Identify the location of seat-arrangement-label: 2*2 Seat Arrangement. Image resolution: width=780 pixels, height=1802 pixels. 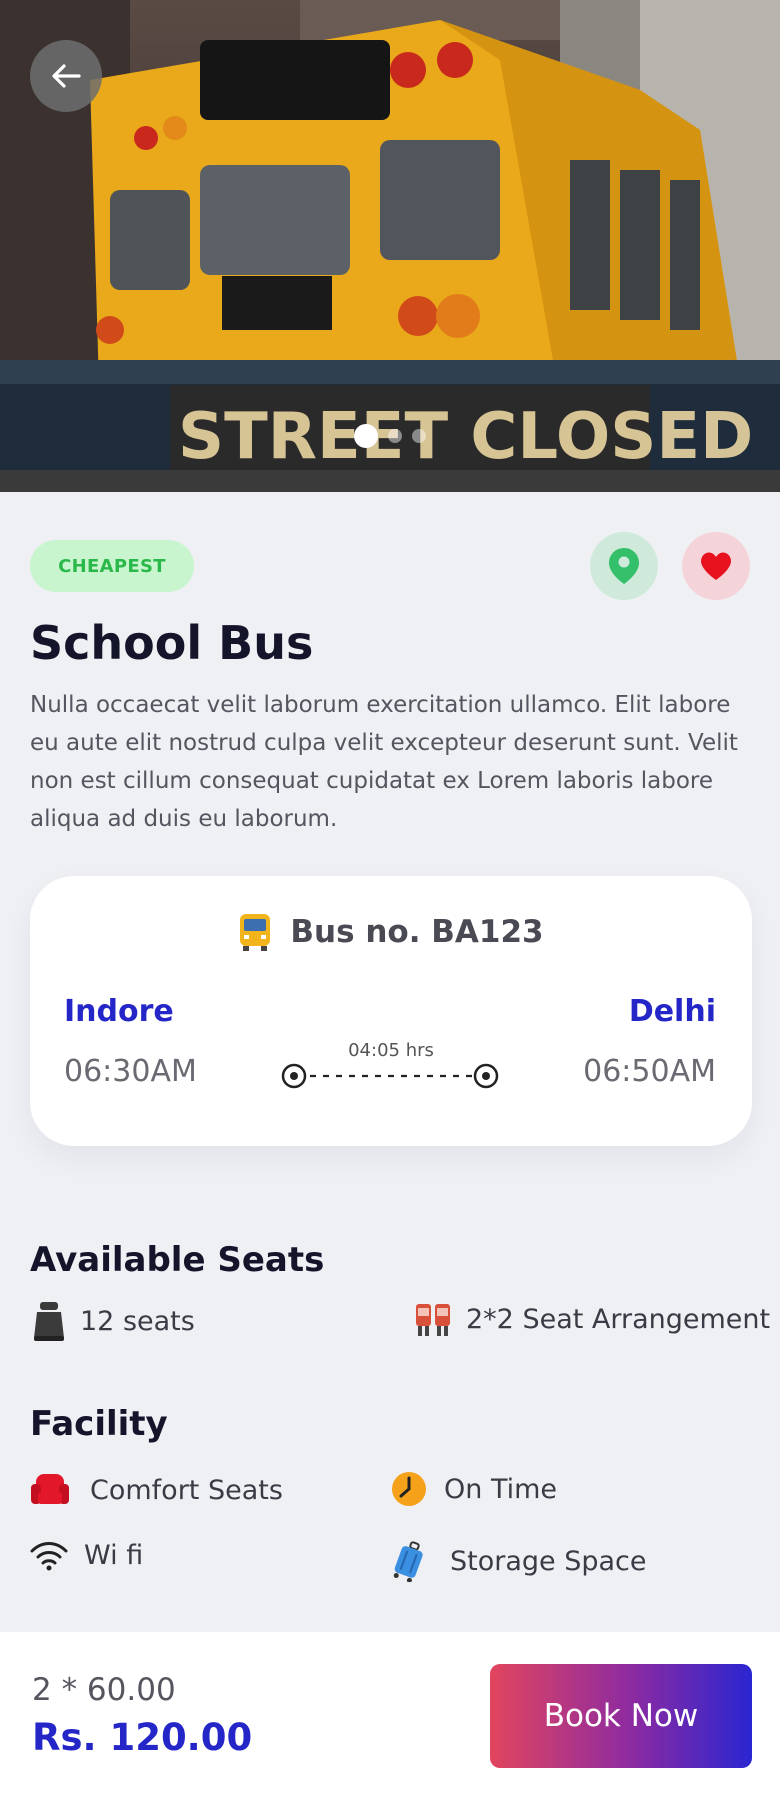
(618, 1319).